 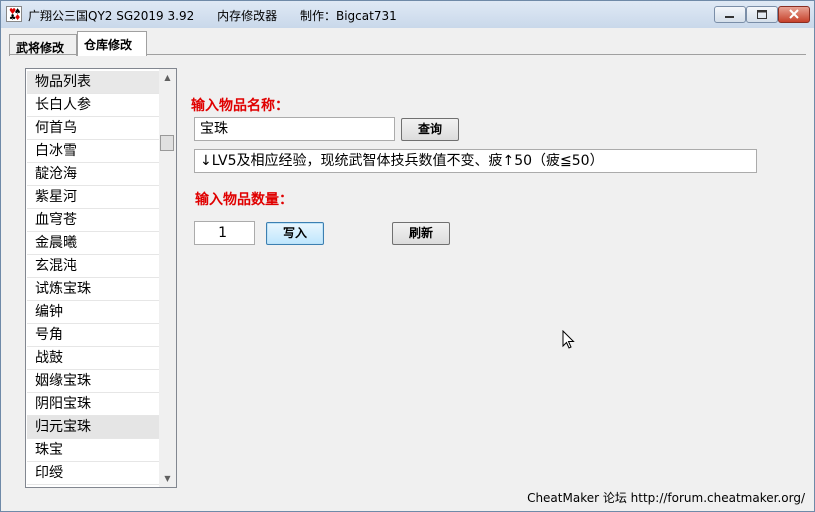 What do you see at coordinates (224, 233) in the screenshot?
I see `item-quantity-input: 1` at bounding box center [224, 233].